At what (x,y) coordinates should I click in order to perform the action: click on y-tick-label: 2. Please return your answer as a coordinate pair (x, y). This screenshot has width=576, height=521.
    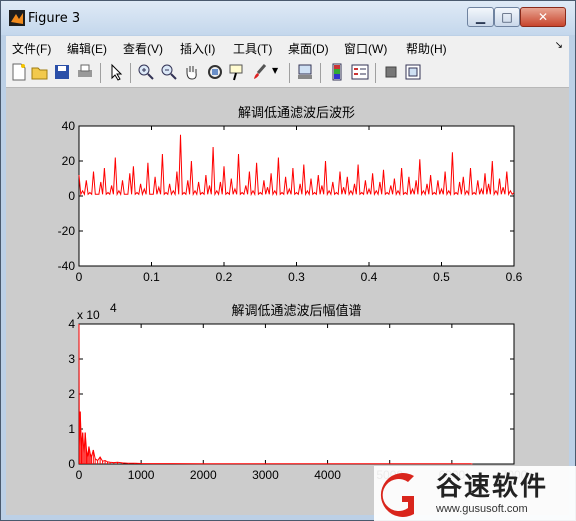
    Looking at the image, I should click on (71, 394).